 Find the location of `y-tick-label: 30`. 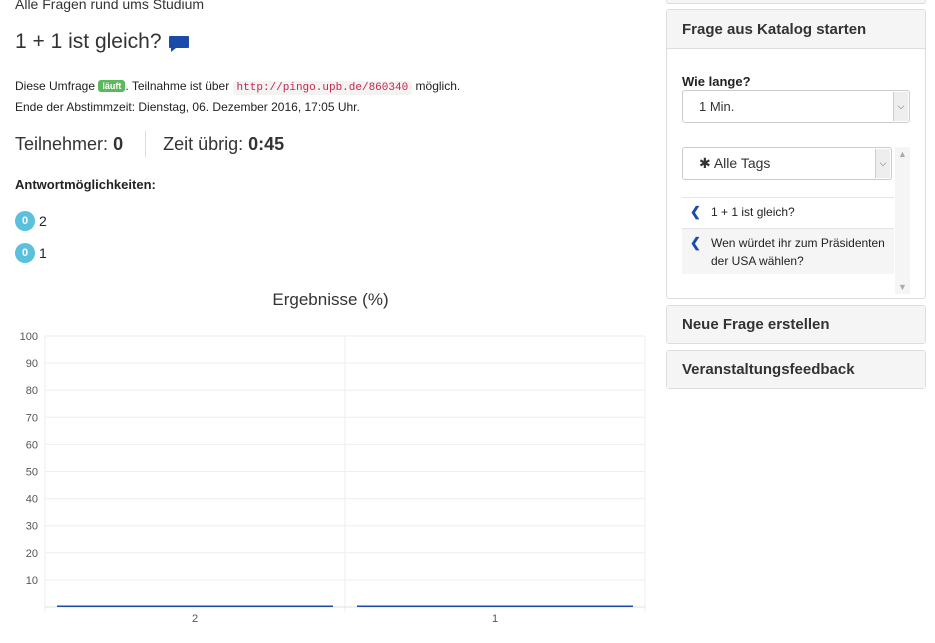

y-tick-label: 30 is located at coordinates (32, 527).